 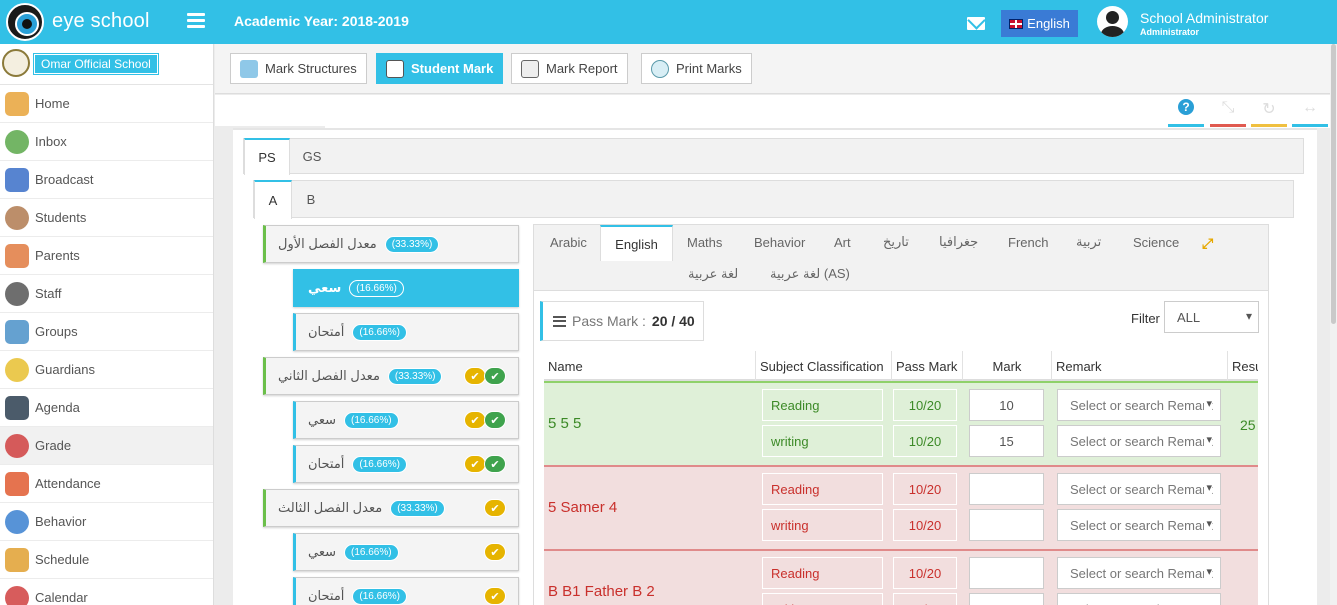 I want to click on hamburger-menu-icon, so click(x=196, y=21).